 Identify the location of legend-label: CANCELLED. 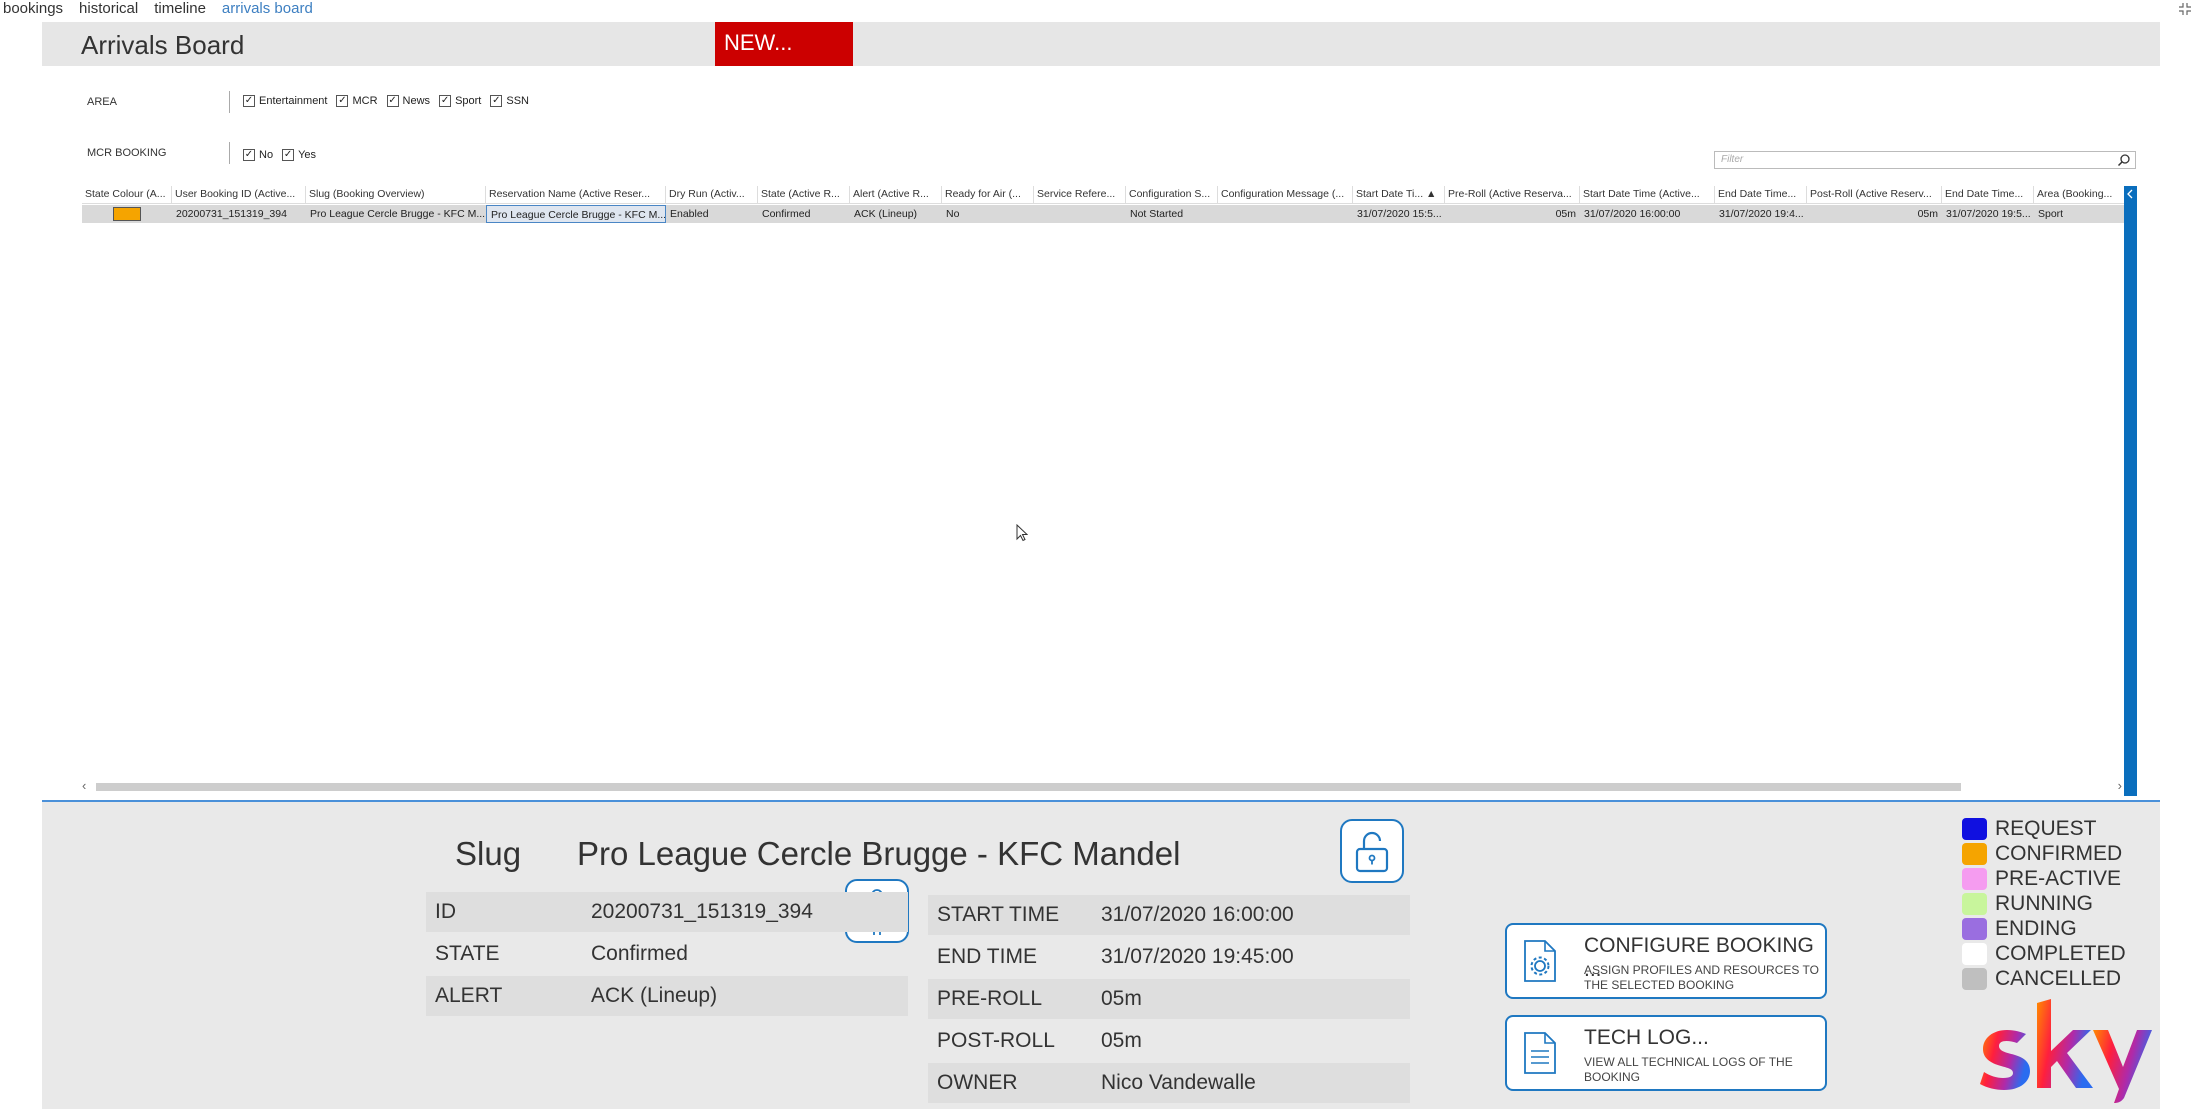
(2058, 978).